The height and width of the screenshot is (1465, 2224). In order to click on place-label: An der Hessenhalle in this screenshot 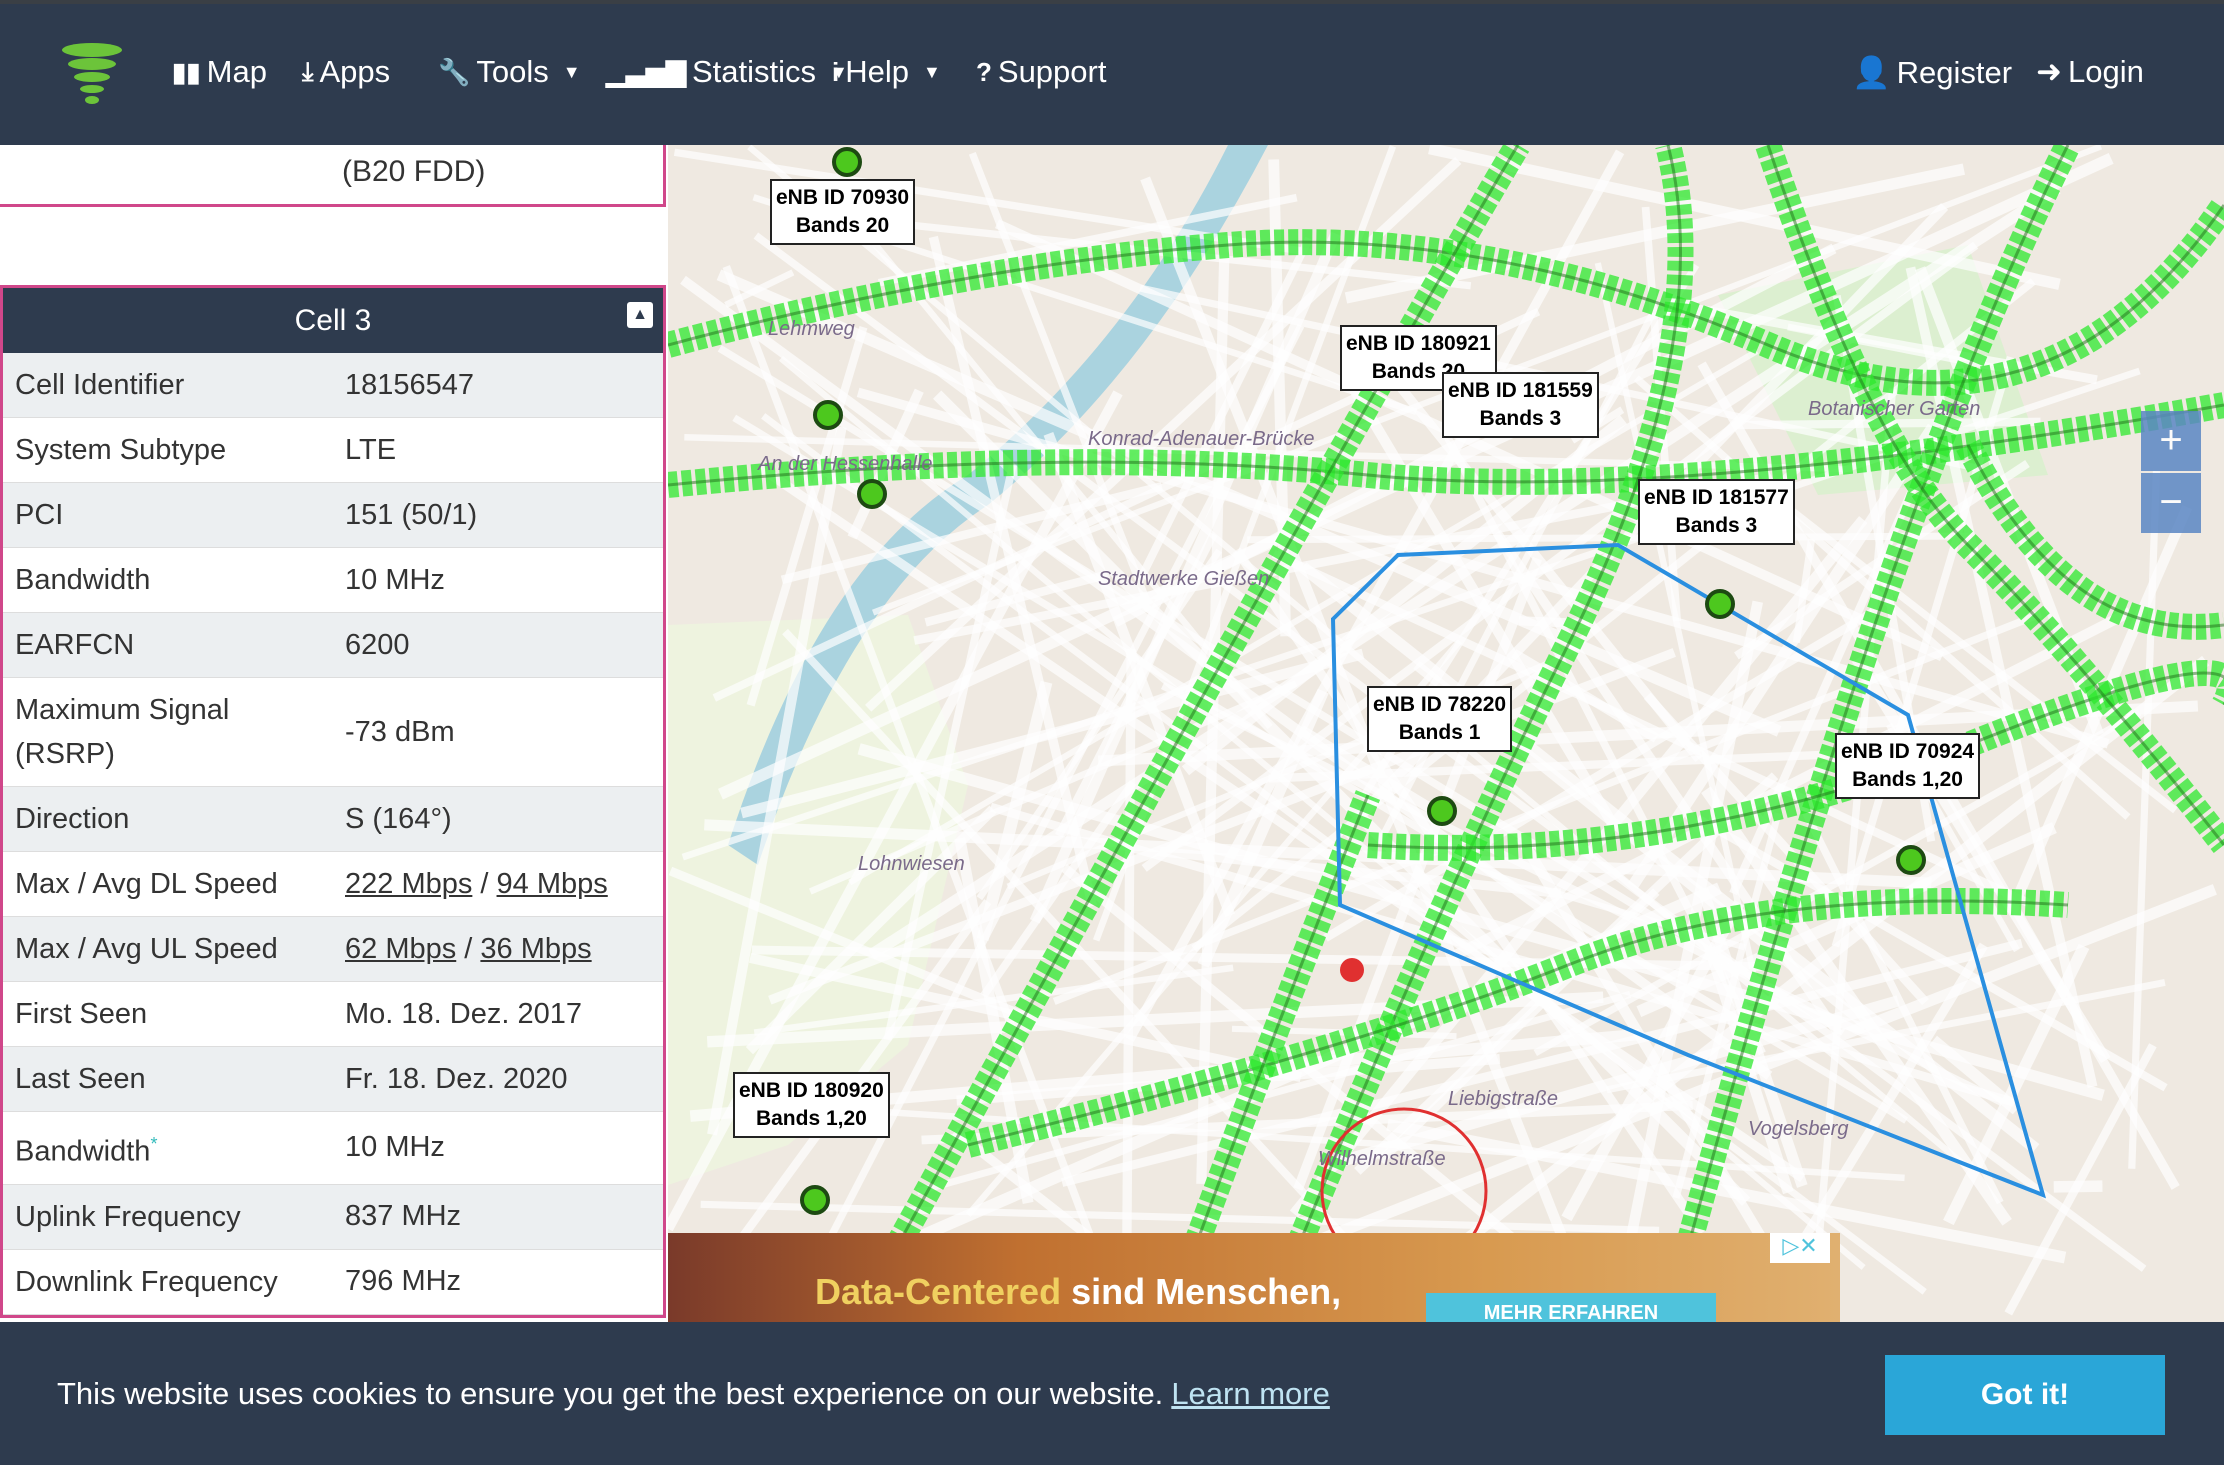, I will do `click(845, 464)`.